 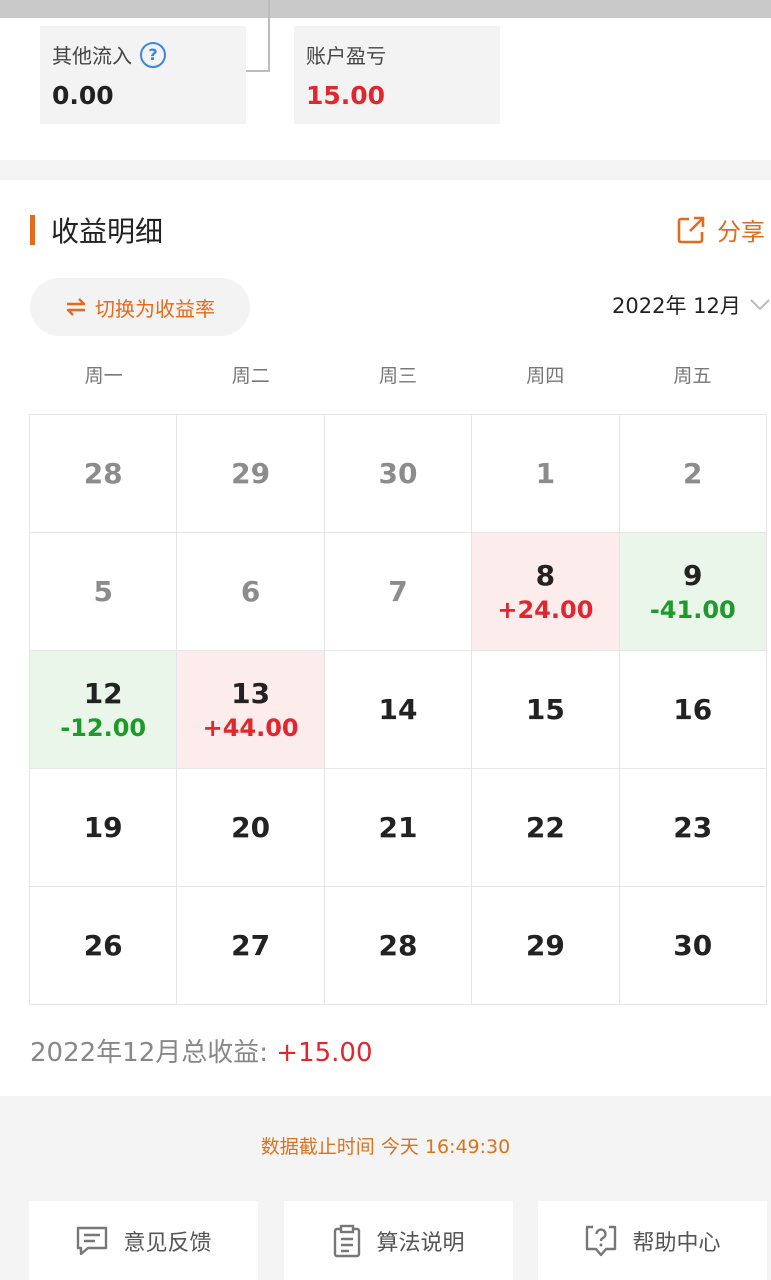 What do you see at coordinates (385, 1147) in the screenshot?
I see `data-cutoff-time: 数据截止时间 今天 16:49:30` at bounding box center [385, 1147].